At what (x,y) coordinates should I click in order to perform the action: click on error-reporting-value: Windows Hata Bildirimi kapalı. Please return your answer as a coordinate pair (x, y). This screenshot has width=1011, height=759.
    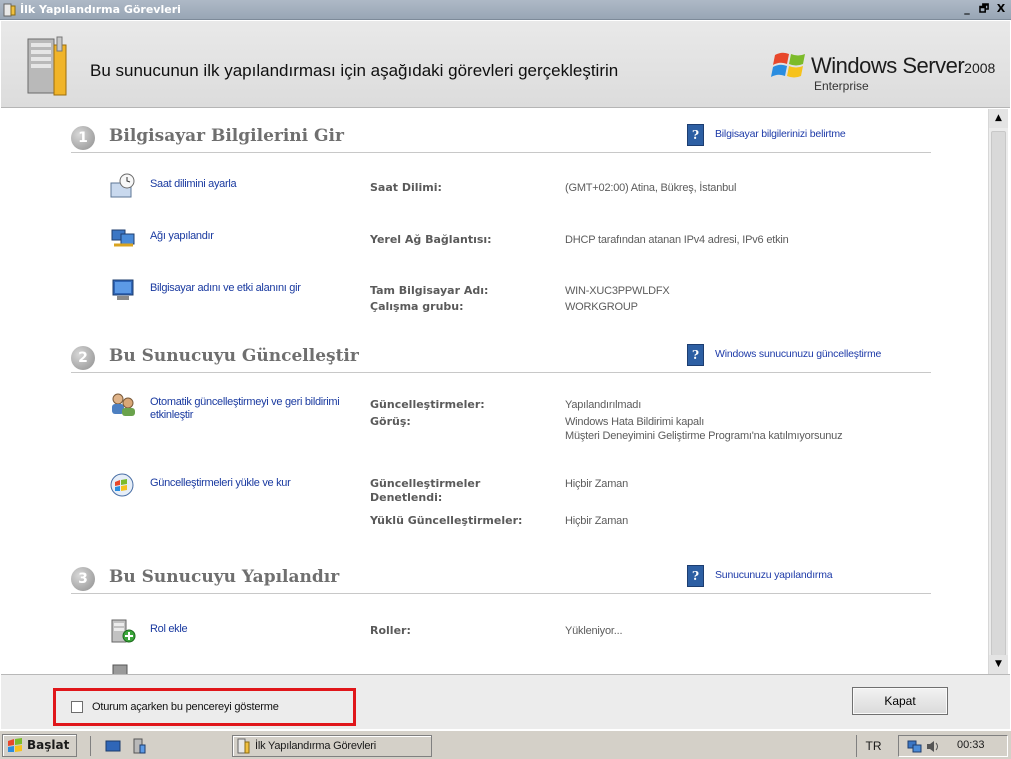
    Looking at the image, I should click on (635, 422).